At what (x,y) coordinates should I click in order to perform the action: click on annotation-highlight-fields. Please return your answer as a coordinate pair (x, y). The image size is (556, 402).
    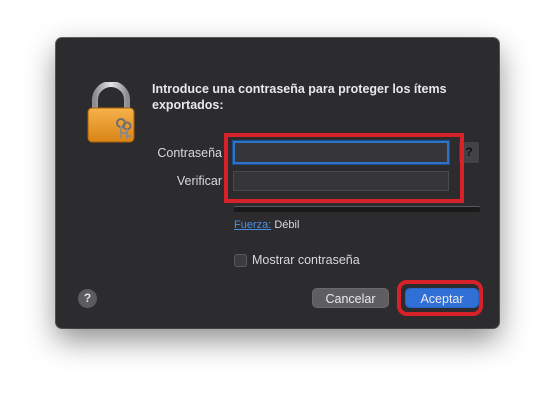
    Looking at the image, I should click on (344, 168).